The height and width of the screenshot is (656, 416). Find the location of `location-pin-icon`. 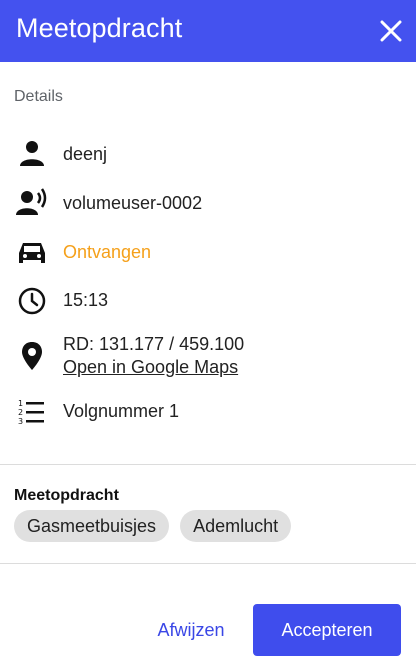

location-pin-icon is located at coordinates (32, 356).